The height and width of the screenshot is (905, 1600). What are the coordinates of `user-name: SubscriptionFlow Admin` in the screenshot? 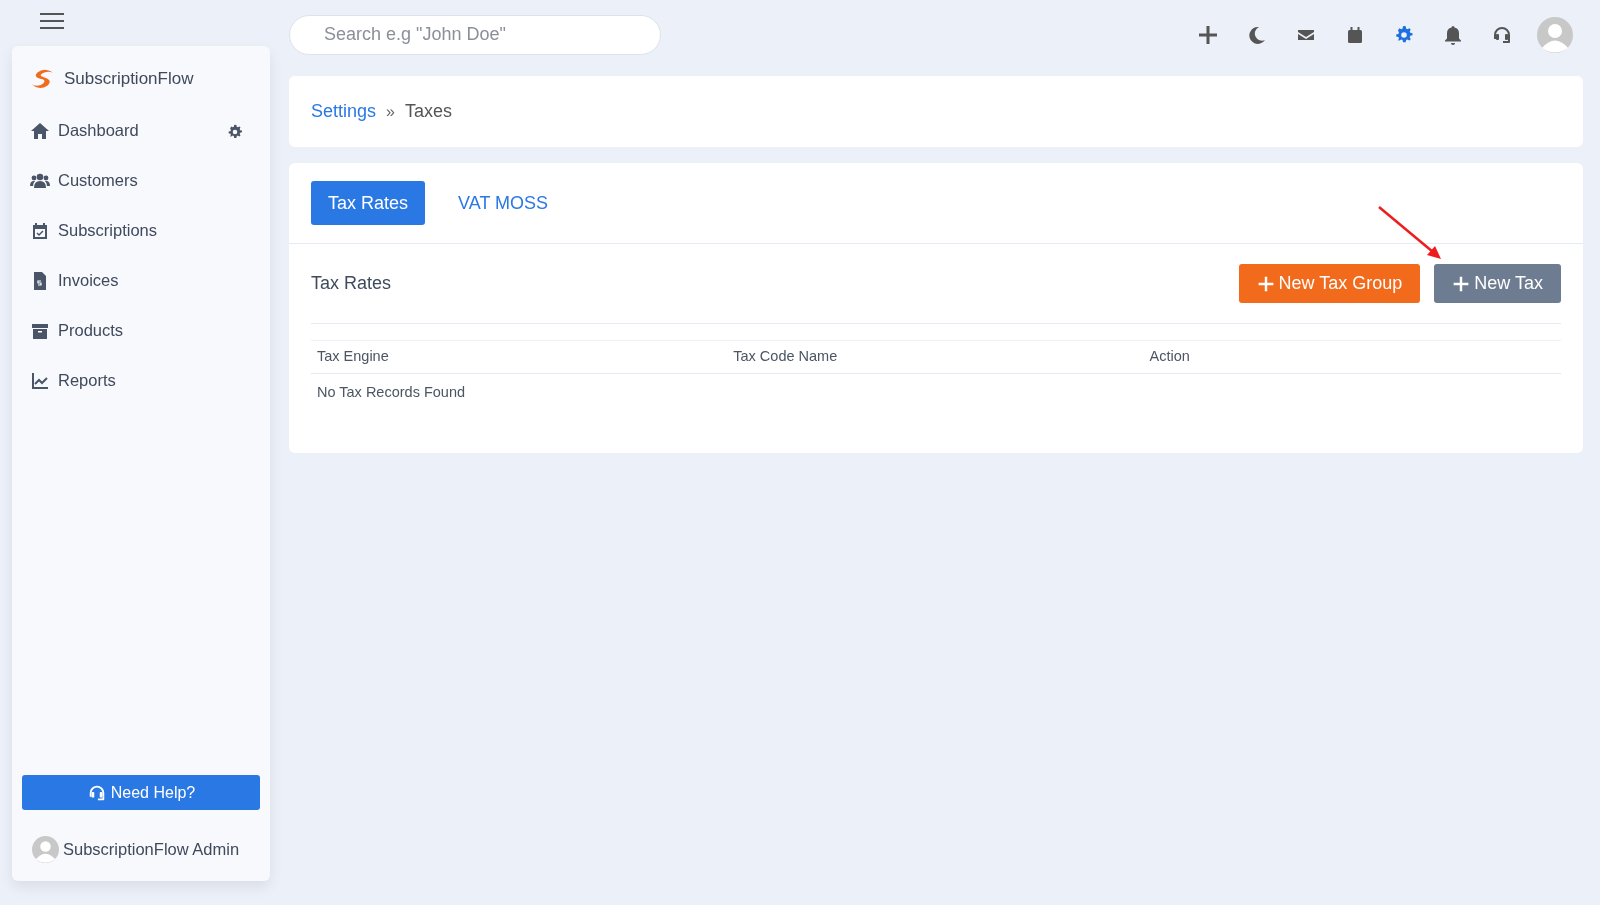 It's located at (151, 850).